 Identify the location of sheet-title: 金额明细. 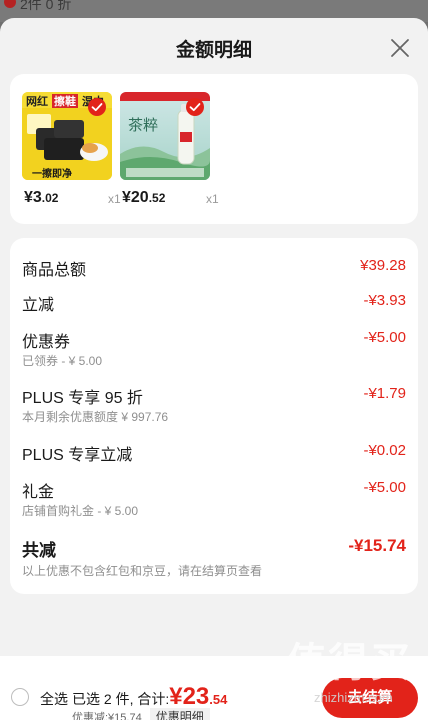
(213, 50).